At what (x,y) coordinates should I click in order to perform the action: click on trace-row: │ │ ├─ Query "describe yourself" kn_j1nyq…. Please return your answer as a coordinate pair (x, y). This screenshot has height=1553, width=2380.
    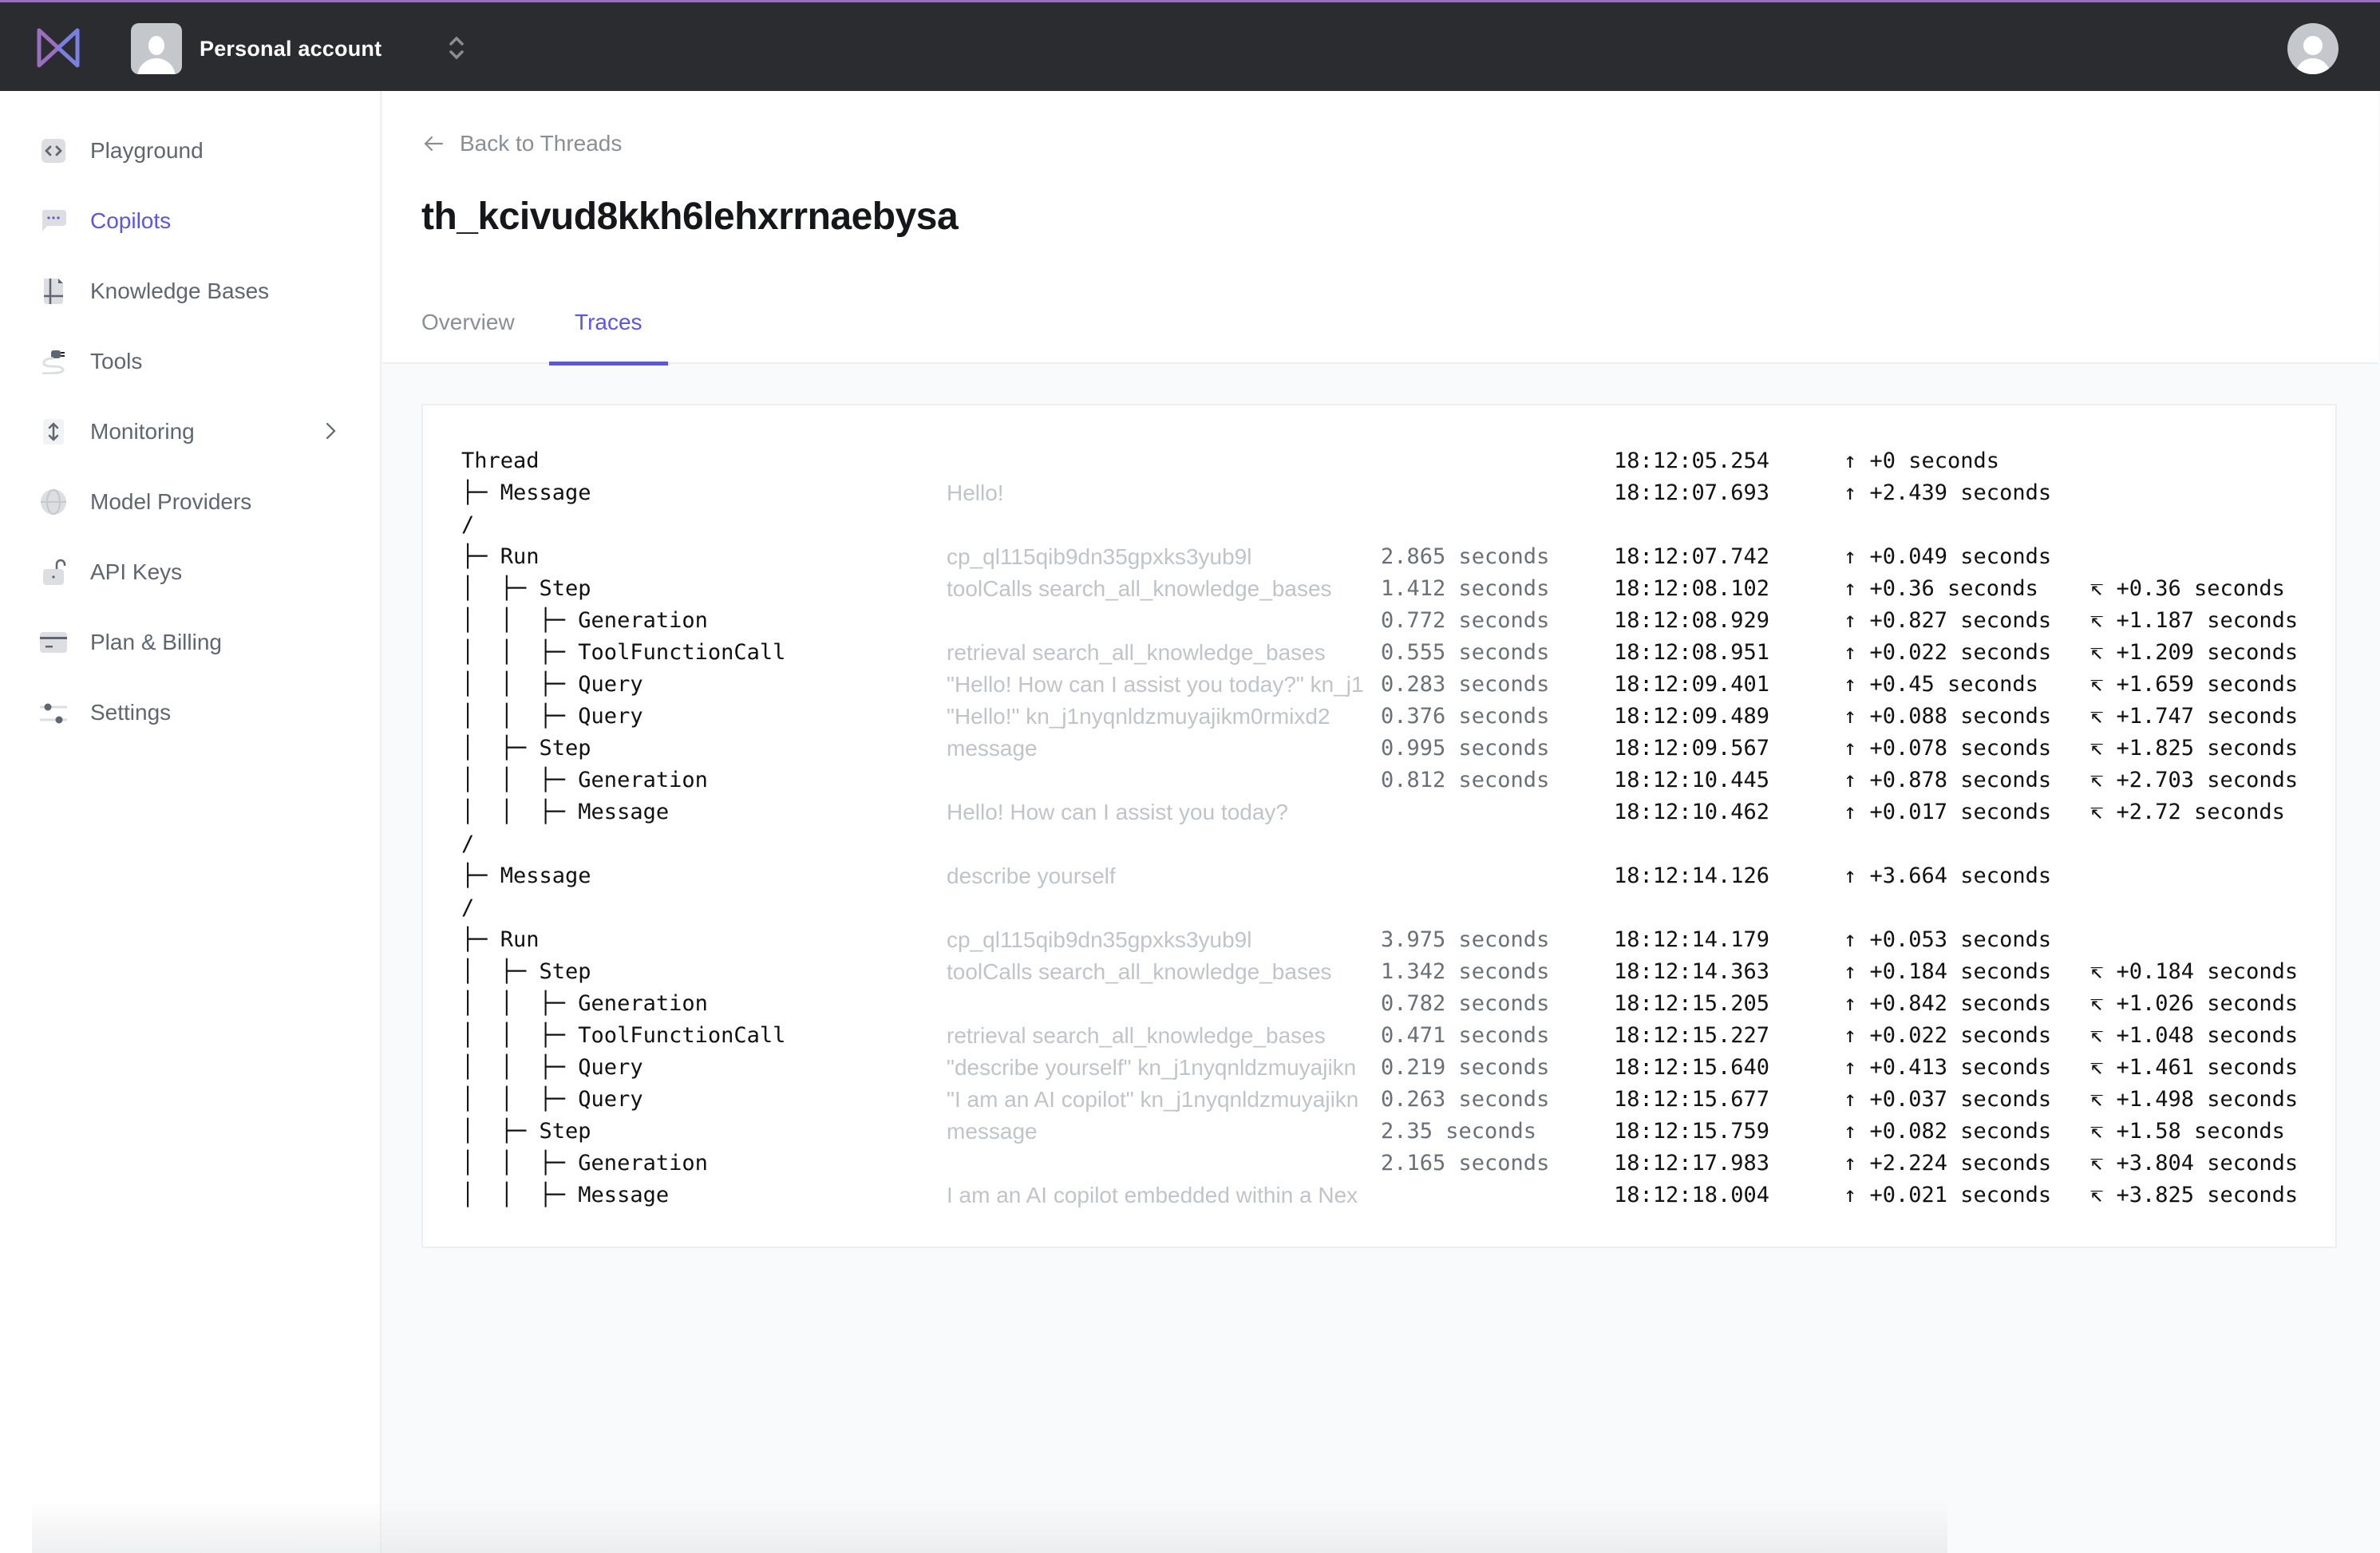
    Looking at the image, I should click on (1403, 1068).